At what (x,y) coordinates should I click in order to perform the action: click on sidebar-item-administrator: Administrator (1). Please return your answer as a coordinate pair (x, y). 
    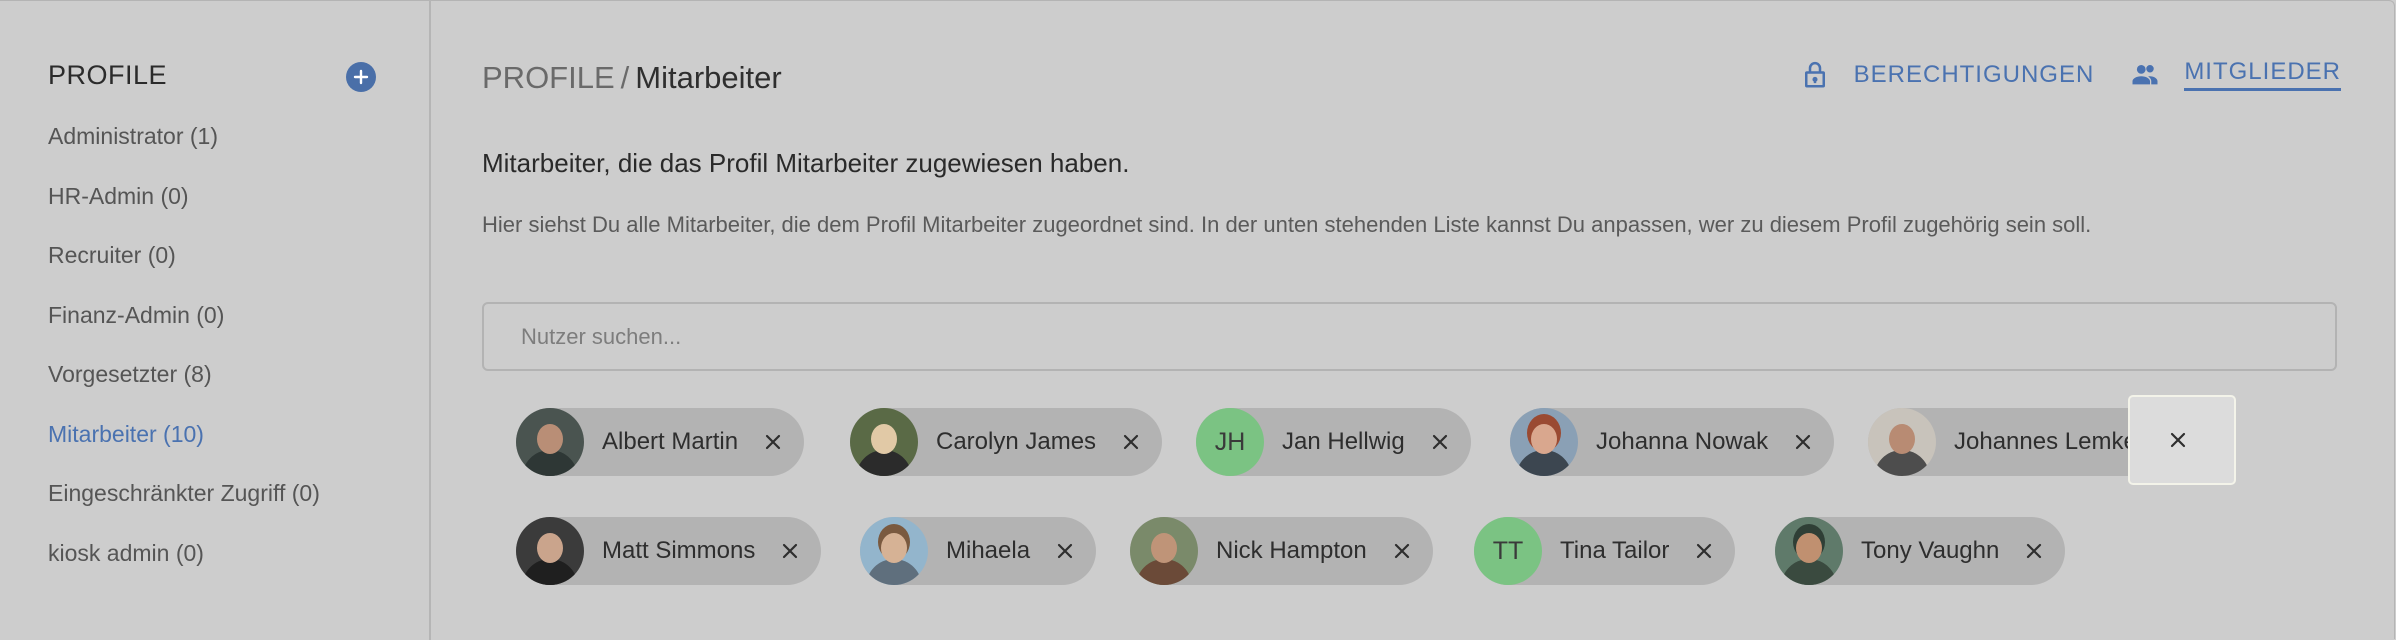
    Looking at the image, I should click on (184, 148).